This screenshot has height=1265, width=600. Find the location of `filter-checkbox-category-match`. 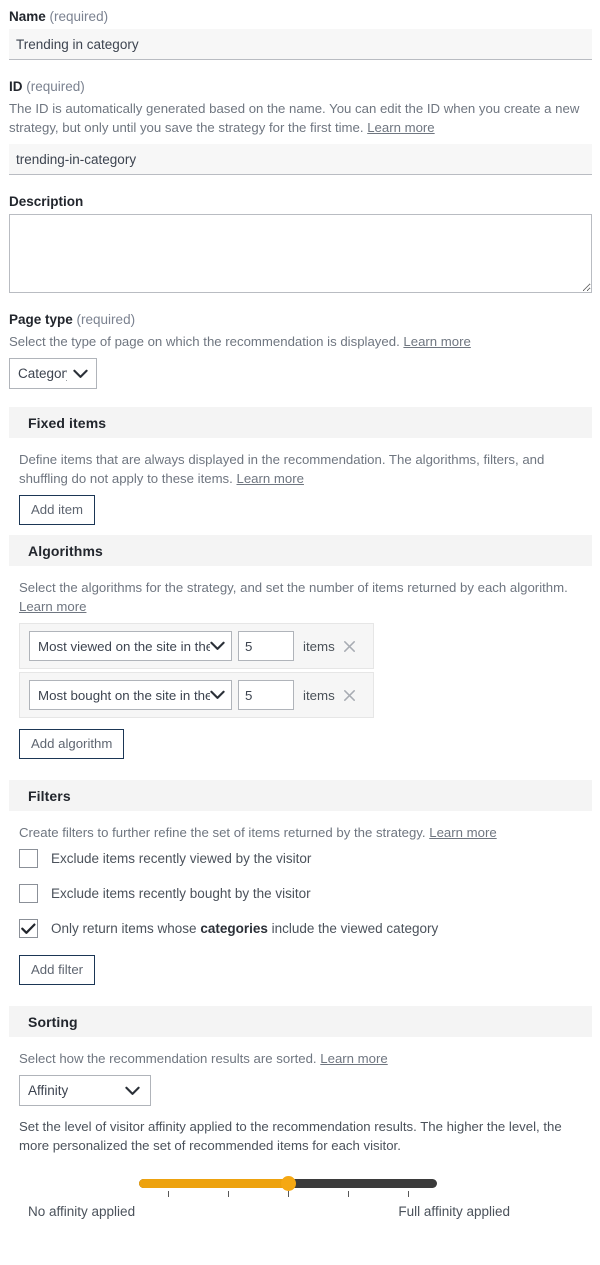

filter-checkbox-category-match is located at coordinates (28, 928).